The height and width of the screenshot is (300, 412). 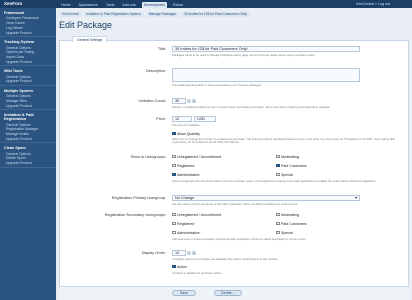 I want to click on breadcrumb-item: Manage Packages, so click(x=162, y=14).